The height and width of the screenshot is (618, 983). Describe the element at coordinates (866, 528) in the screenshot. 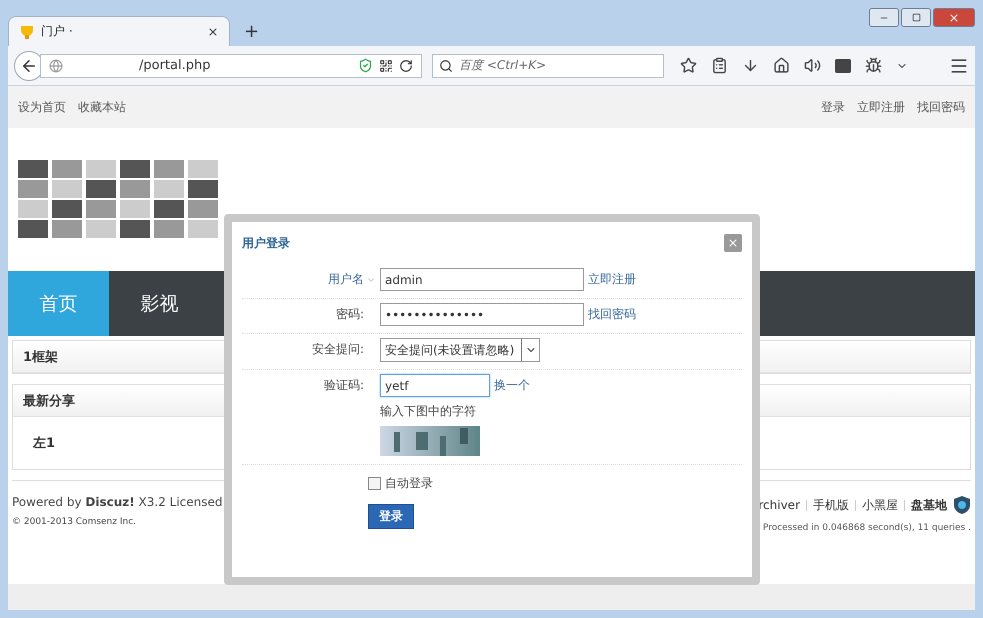

I see `stats-text: Processed in 0.046868 second(s), 11 queries .` at that location.